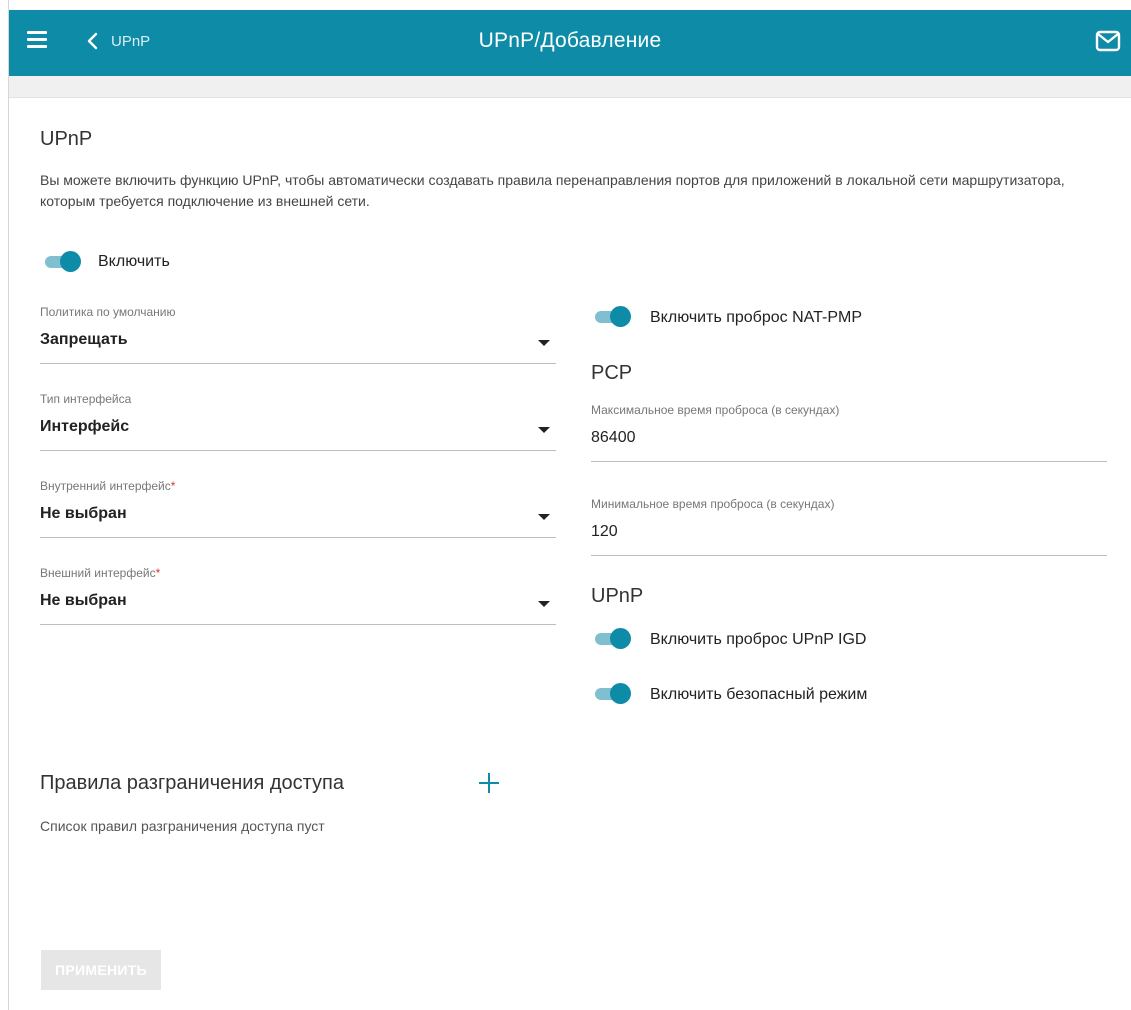 This screenshot has width=1131, height=1010. I want to click on enable-upnp-label: Включить, so click(134, 261).